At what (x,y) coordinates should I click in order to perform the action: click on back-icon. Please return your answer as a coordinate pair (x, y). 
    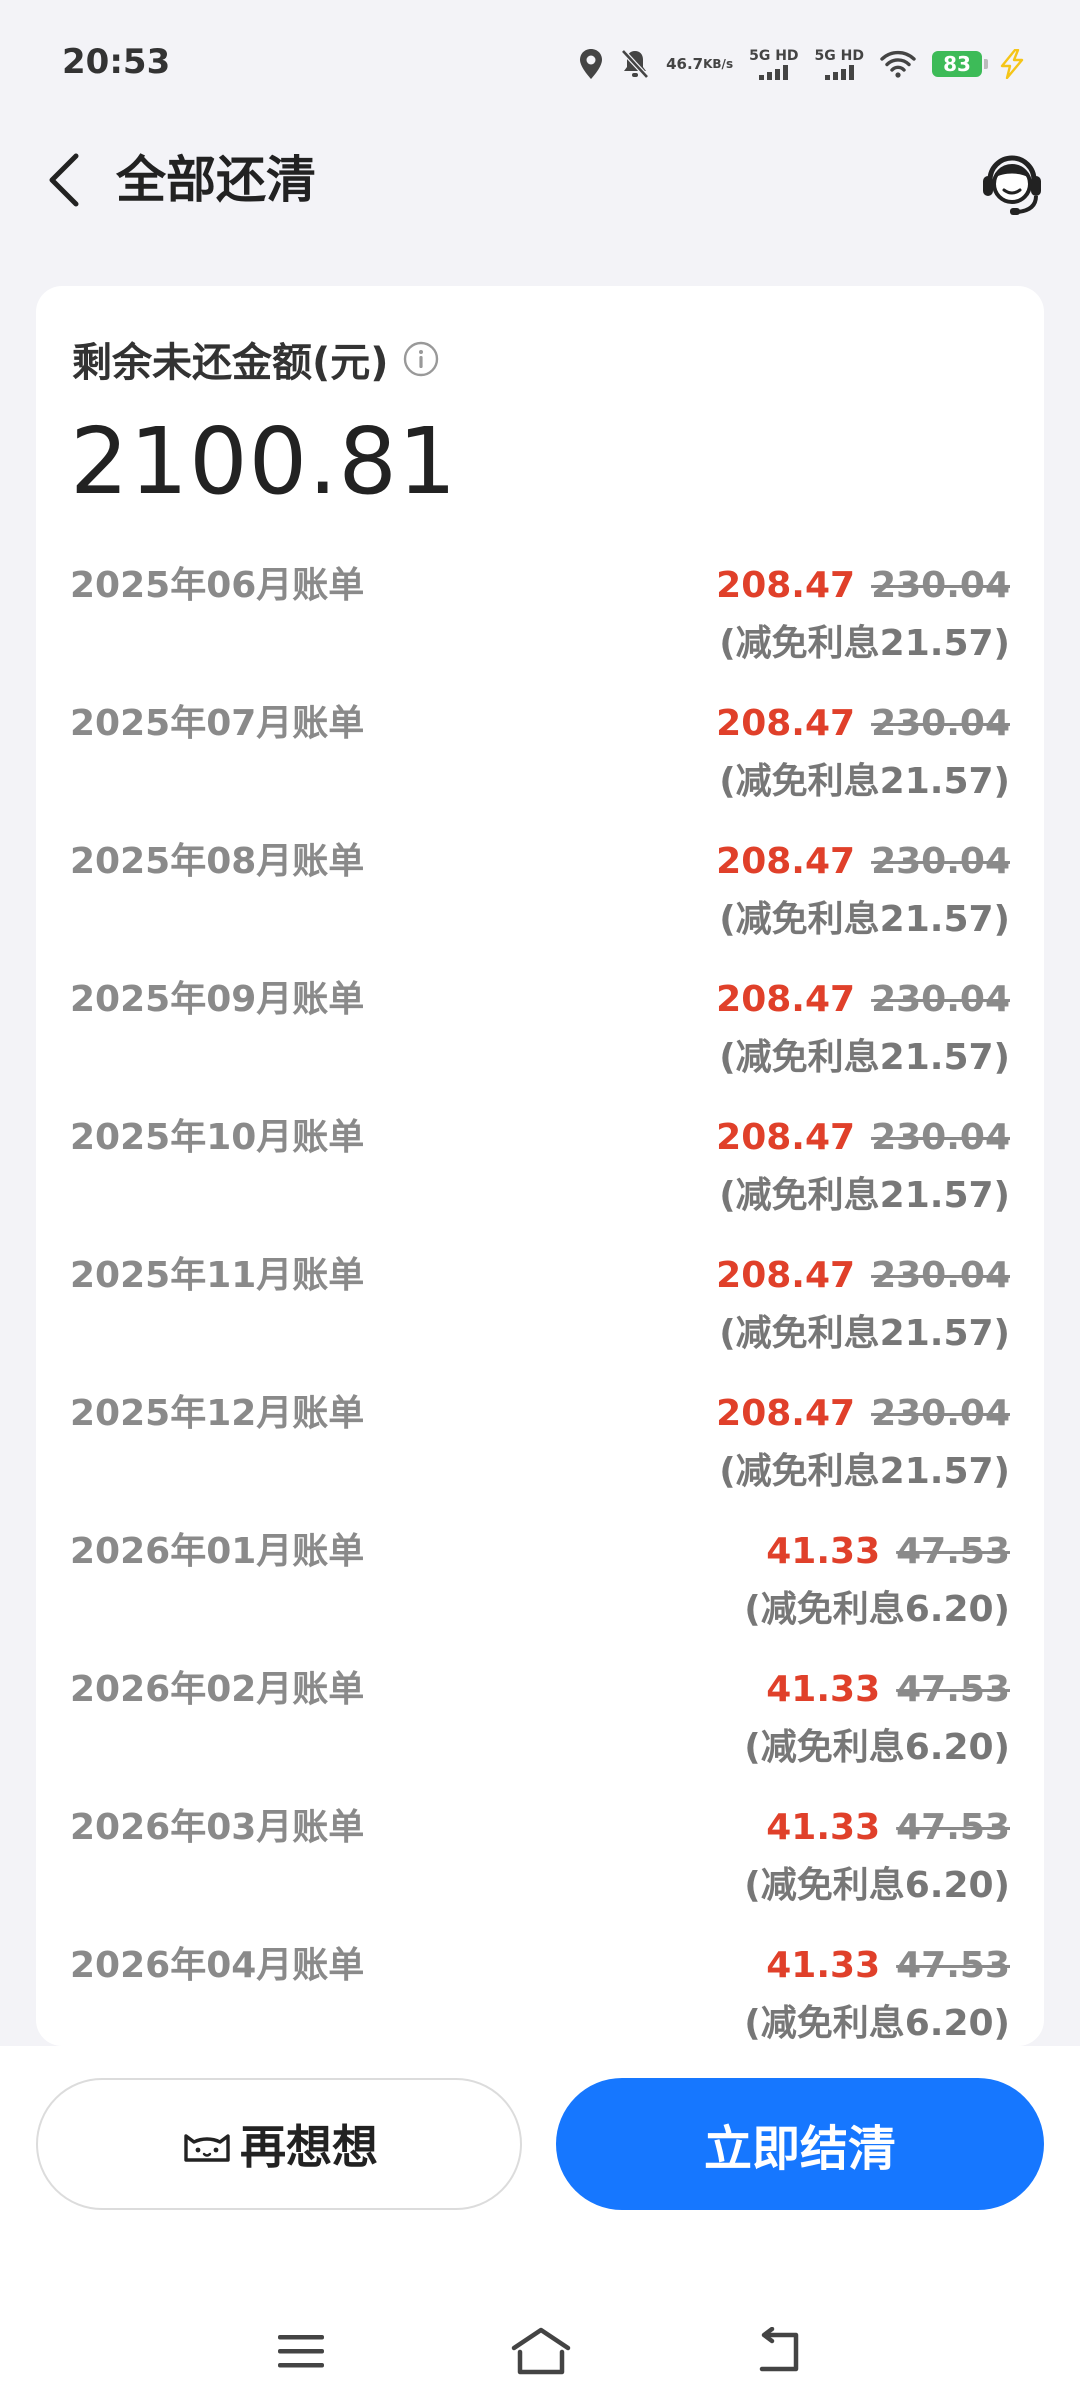
    Looking at the image, I should click on (779, 2349).